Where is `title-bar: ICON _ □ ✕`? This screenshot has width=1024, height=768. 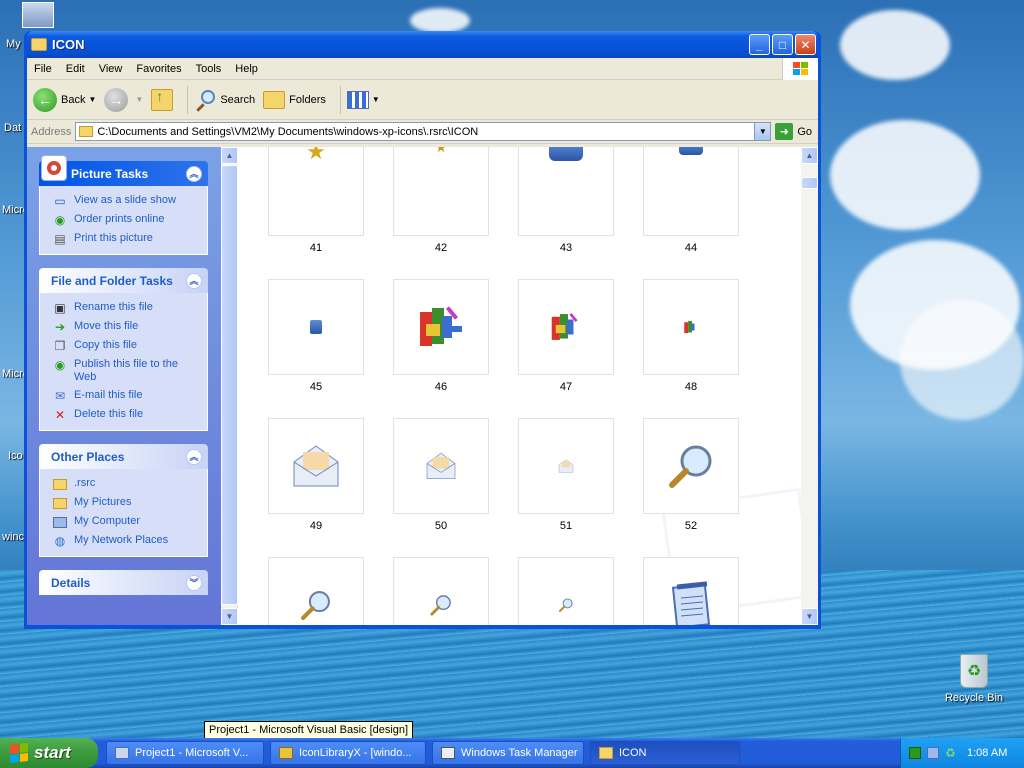
title-bar: ICON _ □ ✕ is located at coordinates (422, 44).